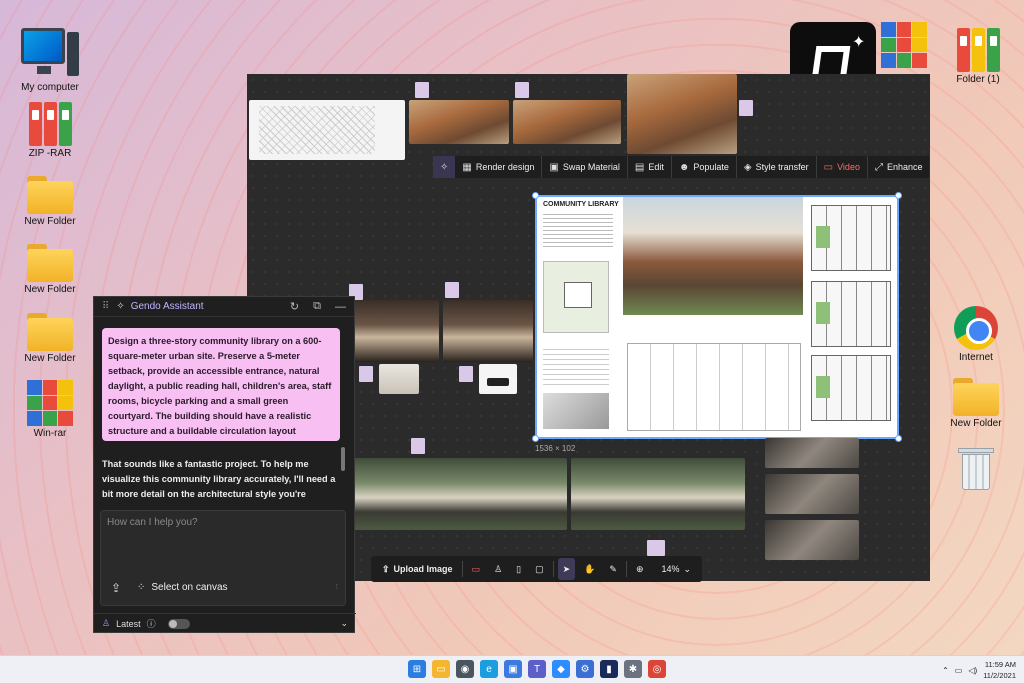  What do you see at coordinates (167, 306) in the screenshot?
I see `assistant-title: Gendo Assistant` at bounding box center [167, 306].